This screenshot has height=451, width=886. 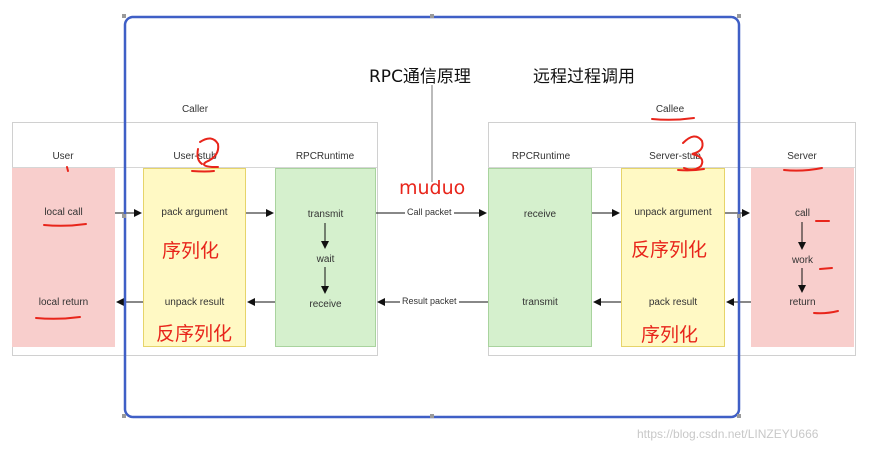 What do you see at coordinates (429, 212) in the screenshot?
I see `call-packet-label: Call packet` at bounding box center [429, 212].